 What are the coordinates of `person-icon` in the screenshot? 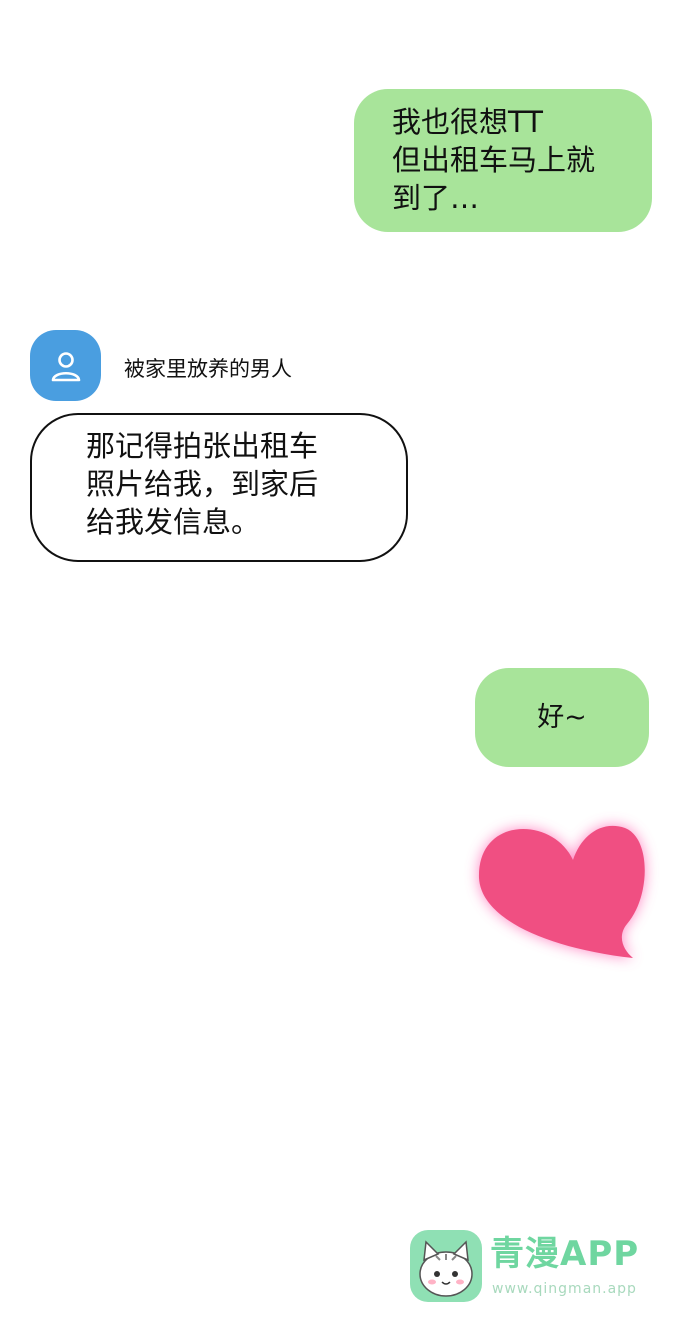 It's located at (65, 366).